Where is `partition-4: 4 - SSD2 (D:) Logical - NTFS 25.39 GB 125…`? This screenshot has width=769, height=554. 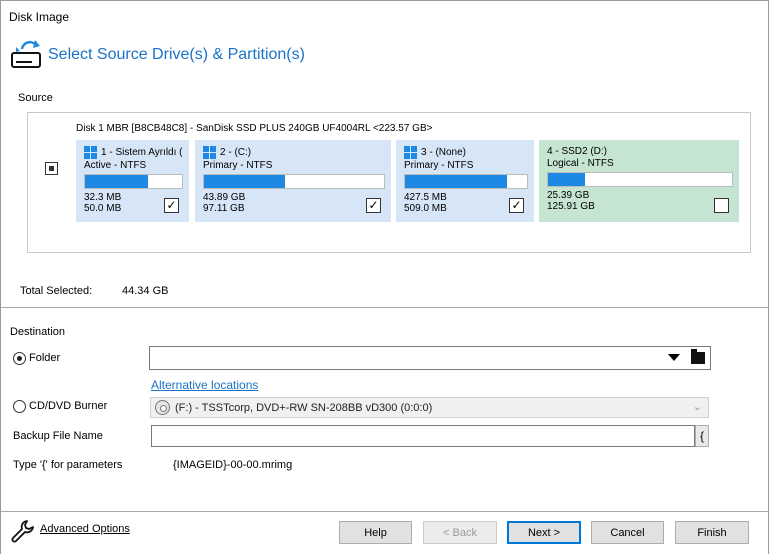 partition-4: 4 - SSD2 (D:) Logical - NTFS 25.39 GB 125… is located at coordinates (639, 181).